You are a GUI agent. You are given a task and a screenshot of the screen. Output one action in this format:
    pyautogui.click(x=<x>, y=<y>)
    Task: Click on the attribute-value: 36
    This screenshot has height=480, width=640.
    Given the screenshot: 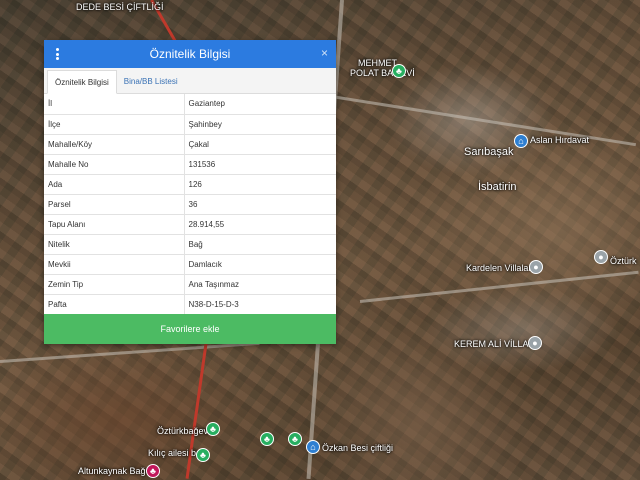 What is the action you would take?
    pyautogui.click(x=260, y=204)
    